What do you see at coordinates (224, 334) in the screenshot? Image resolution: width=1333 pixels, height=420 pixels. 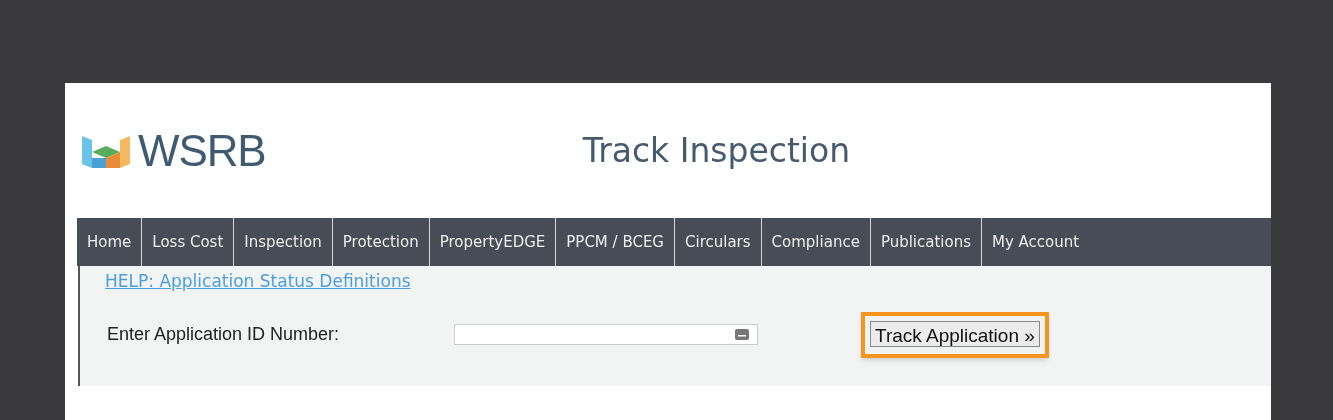 I see `field-label: Enter Application ID Number:` at bounding box center [224, 334].